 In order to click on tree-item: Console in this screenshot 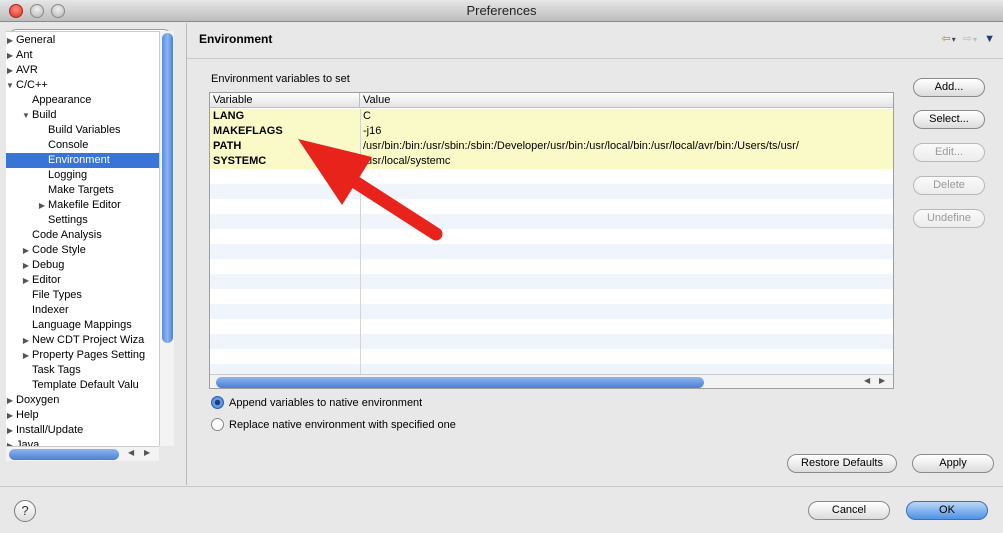, I will do `click(82, 145)`.